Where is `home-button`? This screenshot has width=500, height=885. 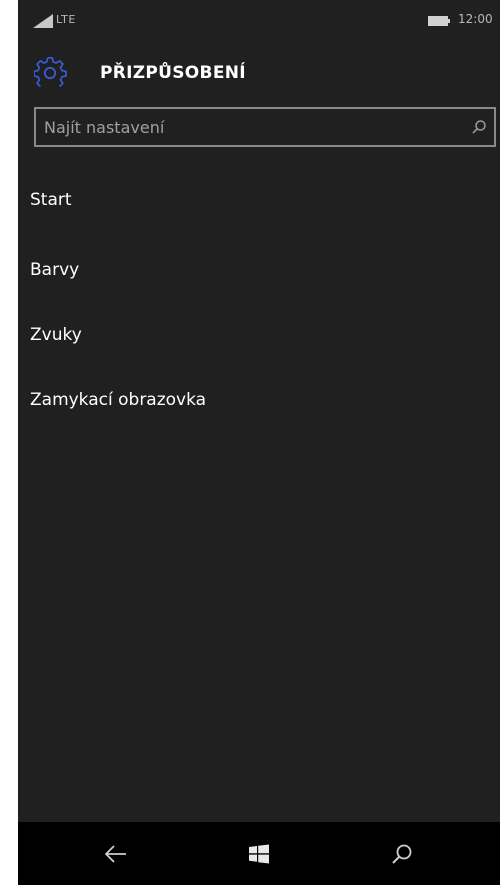
home-button is located at coordinates (259, 854).